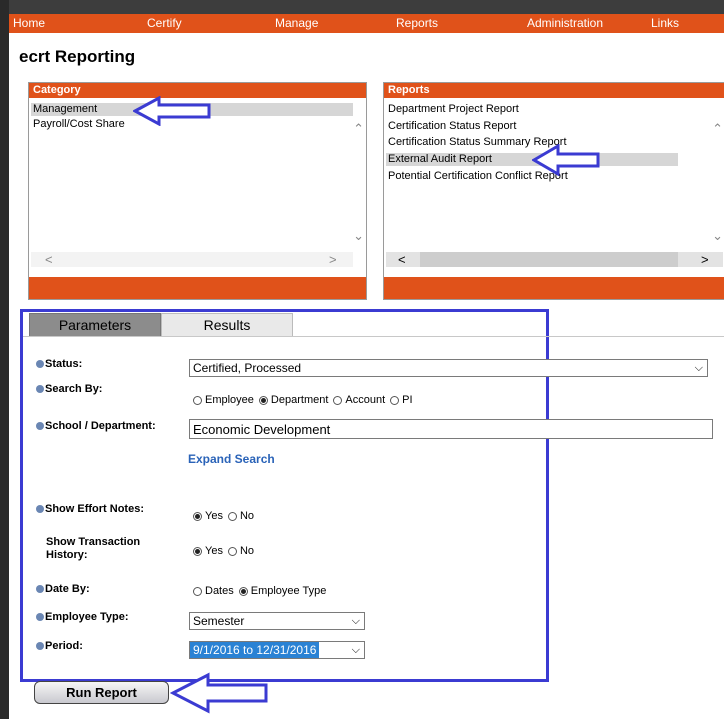  I want to click on radio-account, so click(338, 400).